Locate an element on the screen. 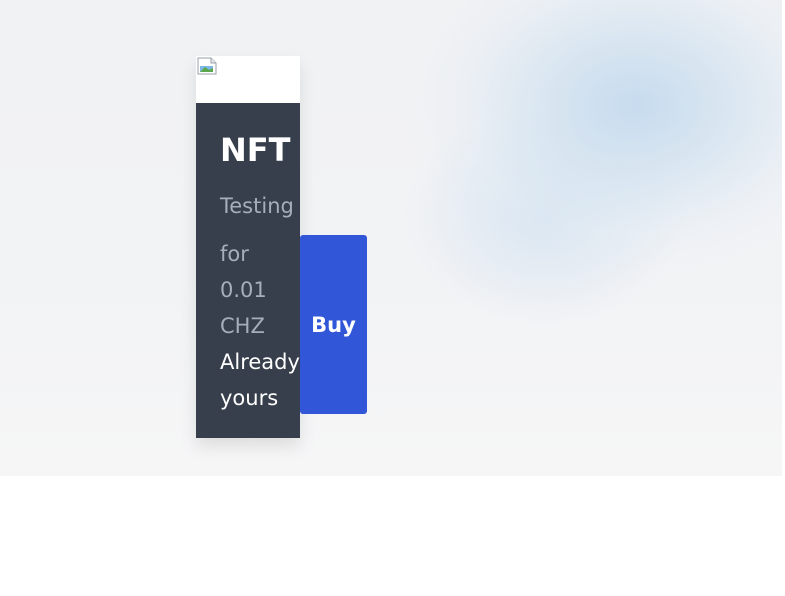 The image size is (785, 596). buy-button: Buy is located at coordinates (333, 324).